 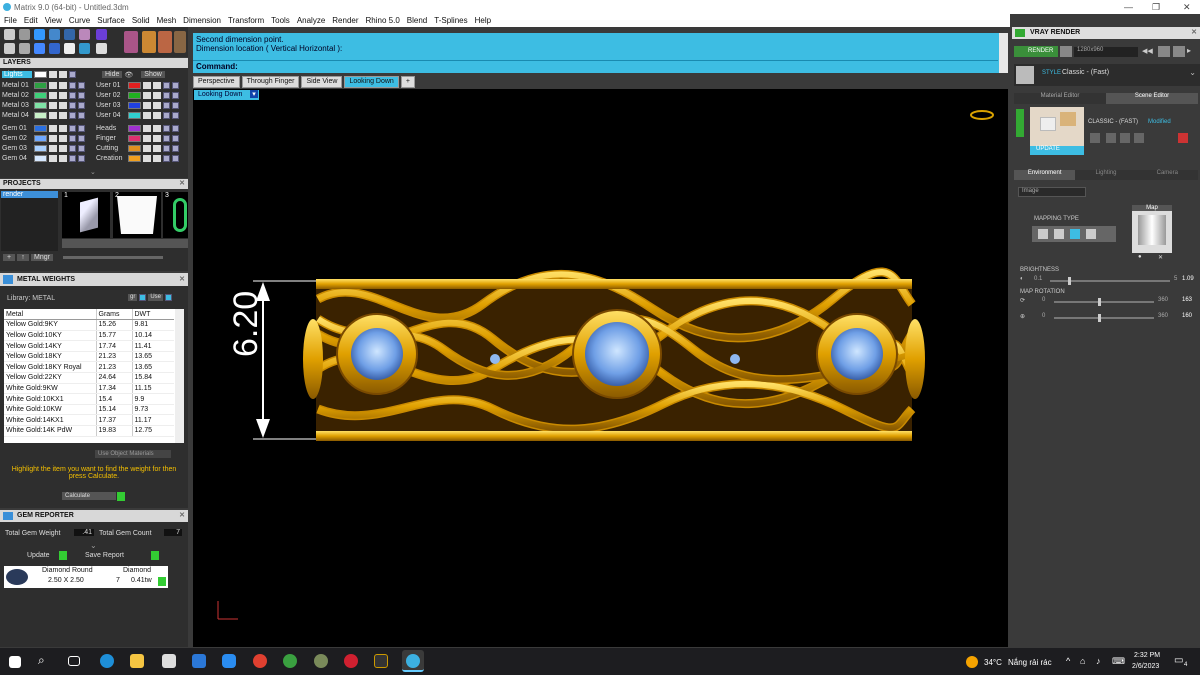 What do you see at coordinates (1187, 316) in the screenshot?
I see `rotation-value-2: 160` at bounding box center [1187, 316].